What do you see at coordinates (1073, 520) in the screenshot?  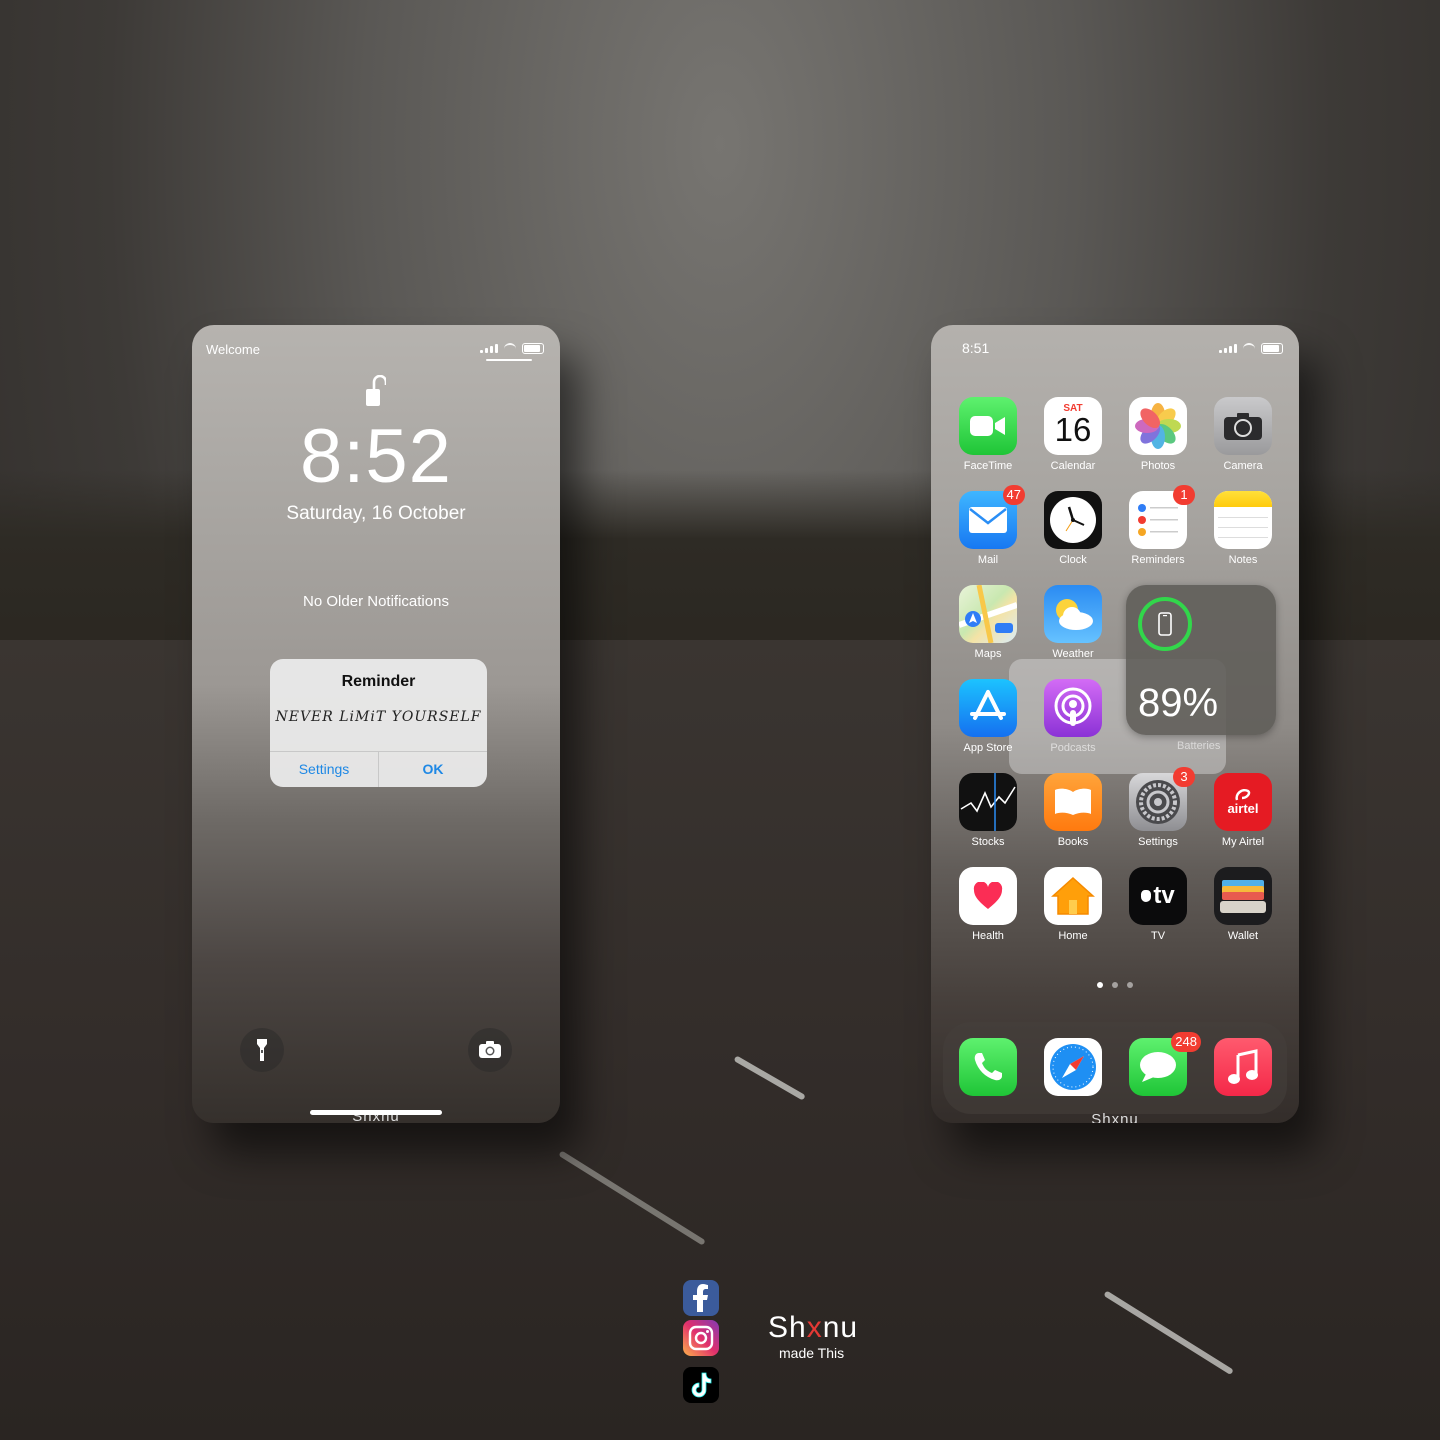 I see `clock-icon` at bounding box center [1073, 520].